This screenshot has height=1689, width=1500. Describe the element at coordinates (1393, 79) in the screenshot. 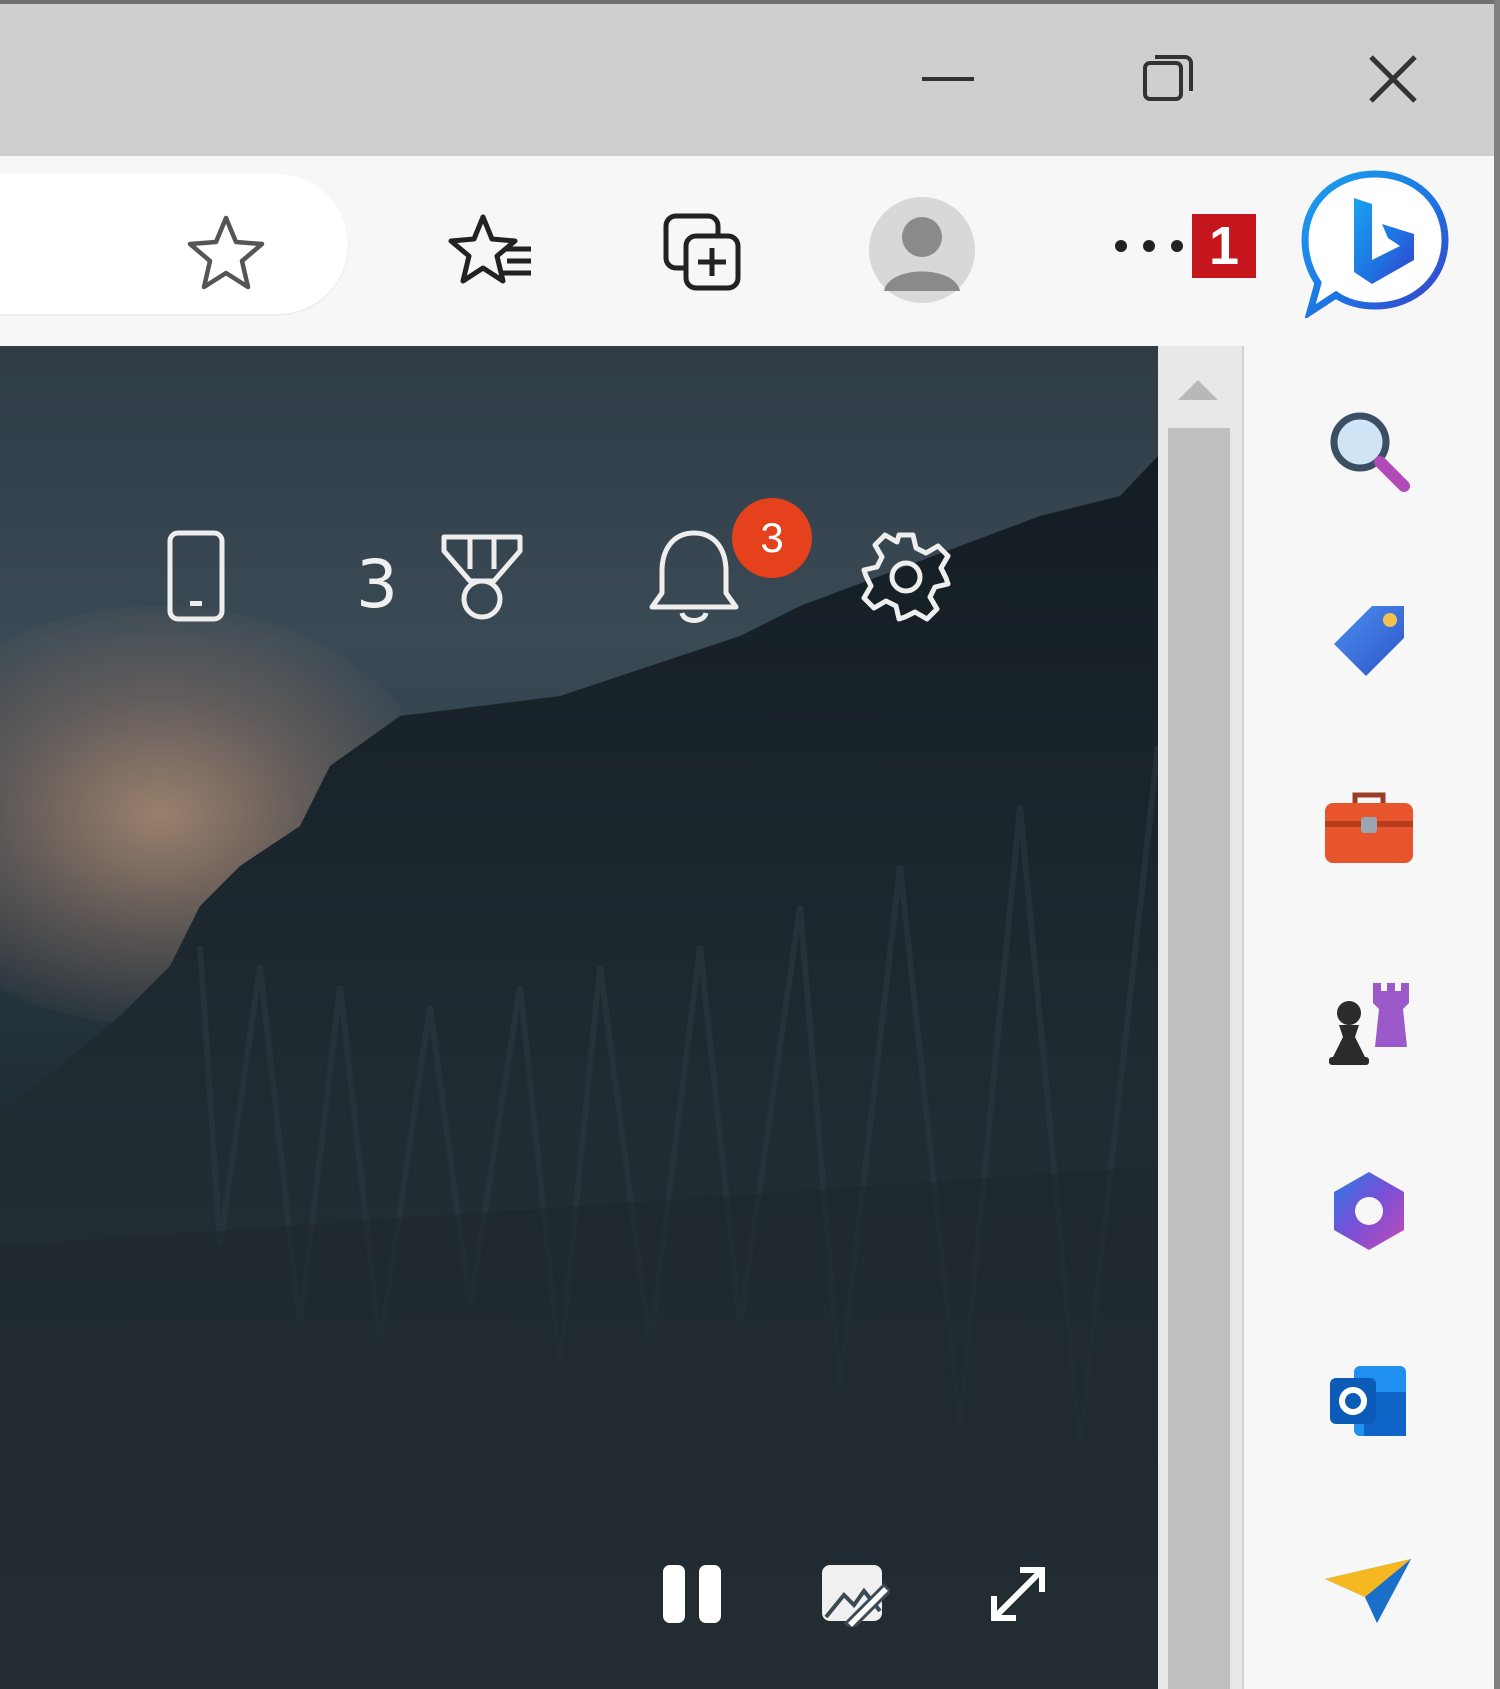

I see `close-icon` at that location.